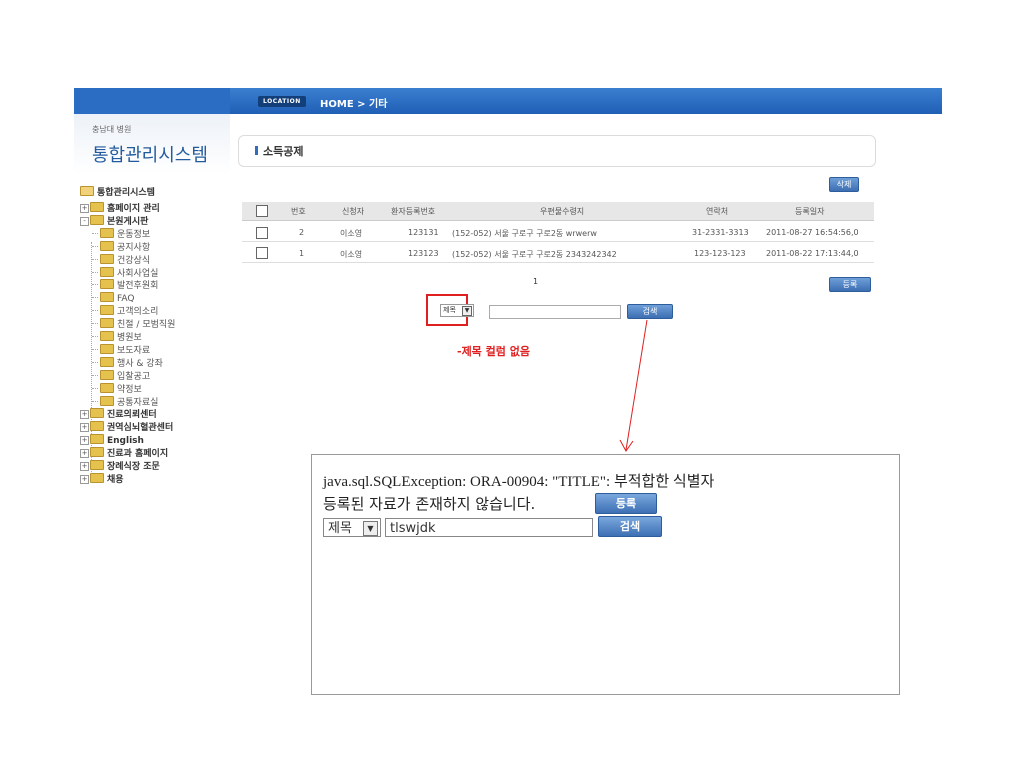  I want to click on sidebar-item: FAQ, so click(113, 298).